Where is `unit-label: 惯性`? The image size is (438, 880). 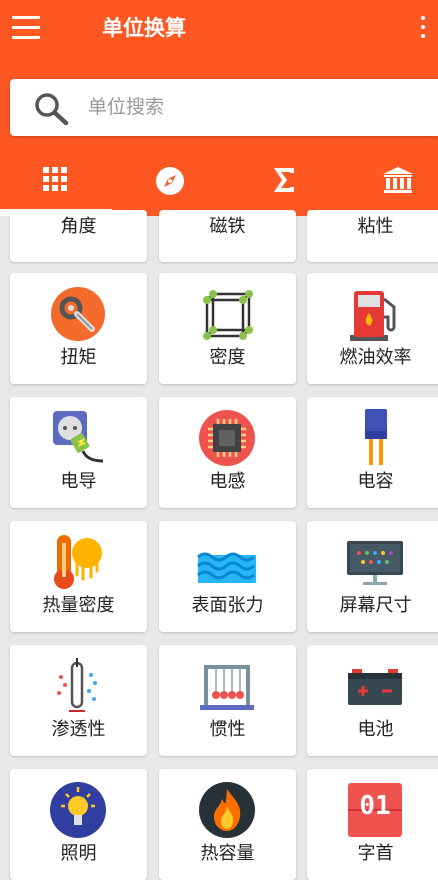 unit-label: 惯性 is located at coordinates (227, 729).